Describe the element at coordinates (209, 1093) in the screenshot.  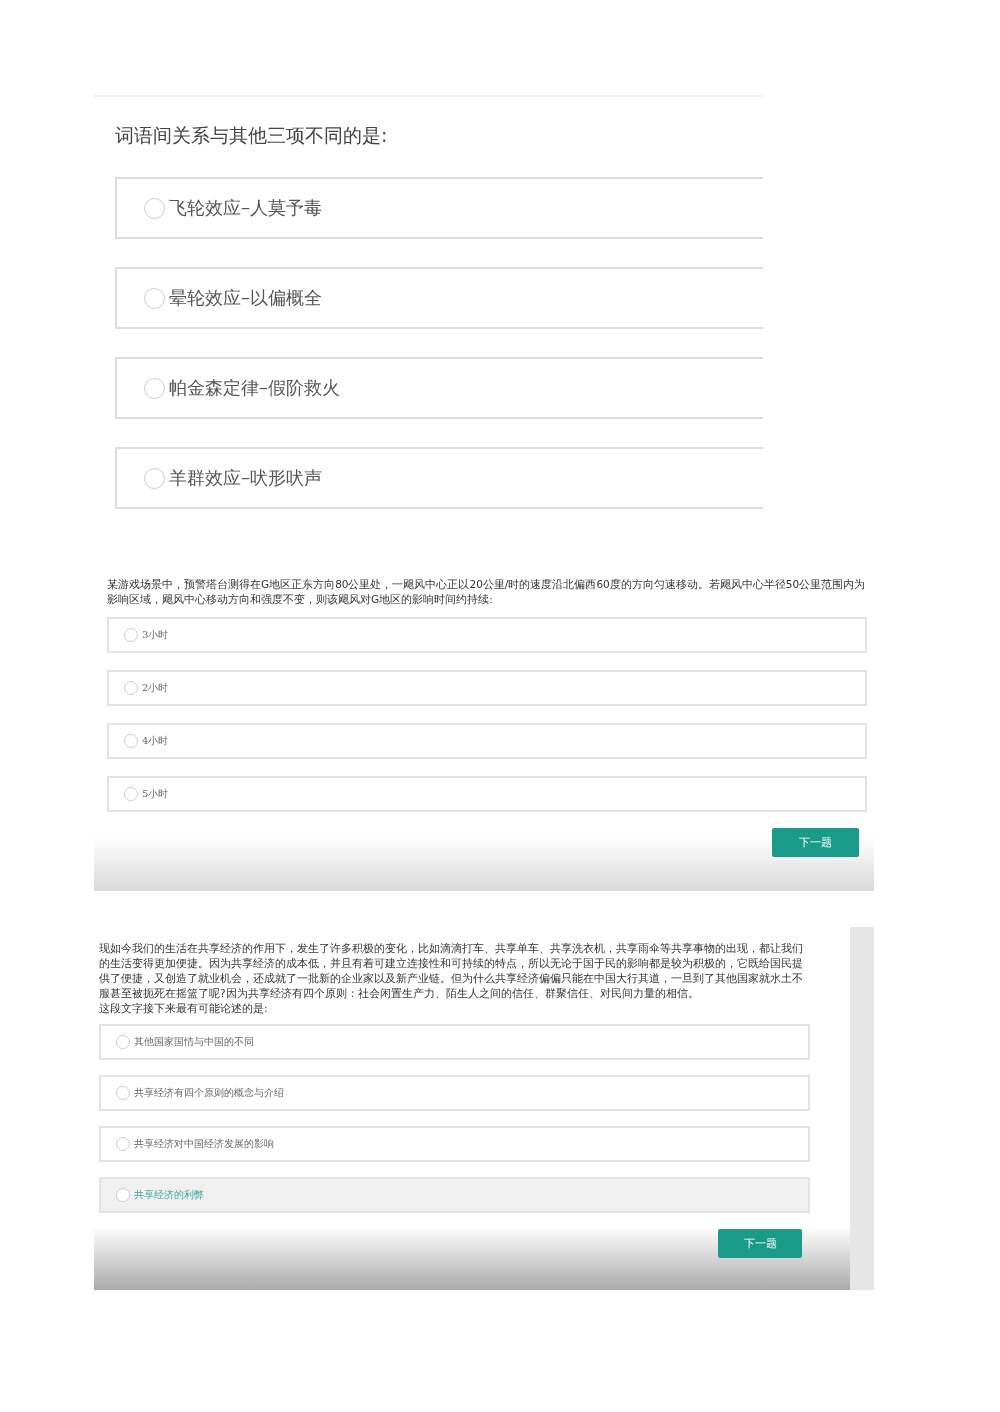
I see `option-label: 共享经济有四个原则的概念与介绍` at that location.